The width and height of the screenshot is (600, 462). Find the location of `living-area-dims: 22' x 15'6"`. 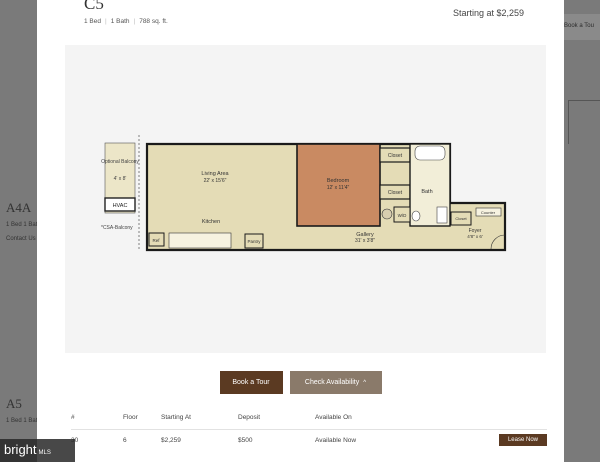

living-area-dims: 22' x 15'6" is located at coordinates (215, 181).